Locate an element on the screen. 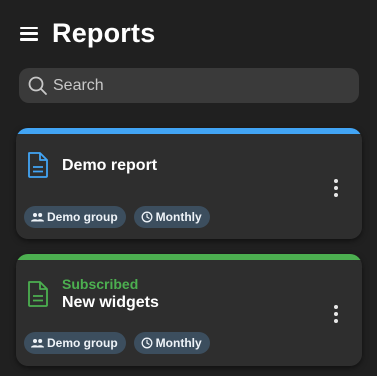  card-text: Subscribed New widgets is located at coordinates (110, 294).